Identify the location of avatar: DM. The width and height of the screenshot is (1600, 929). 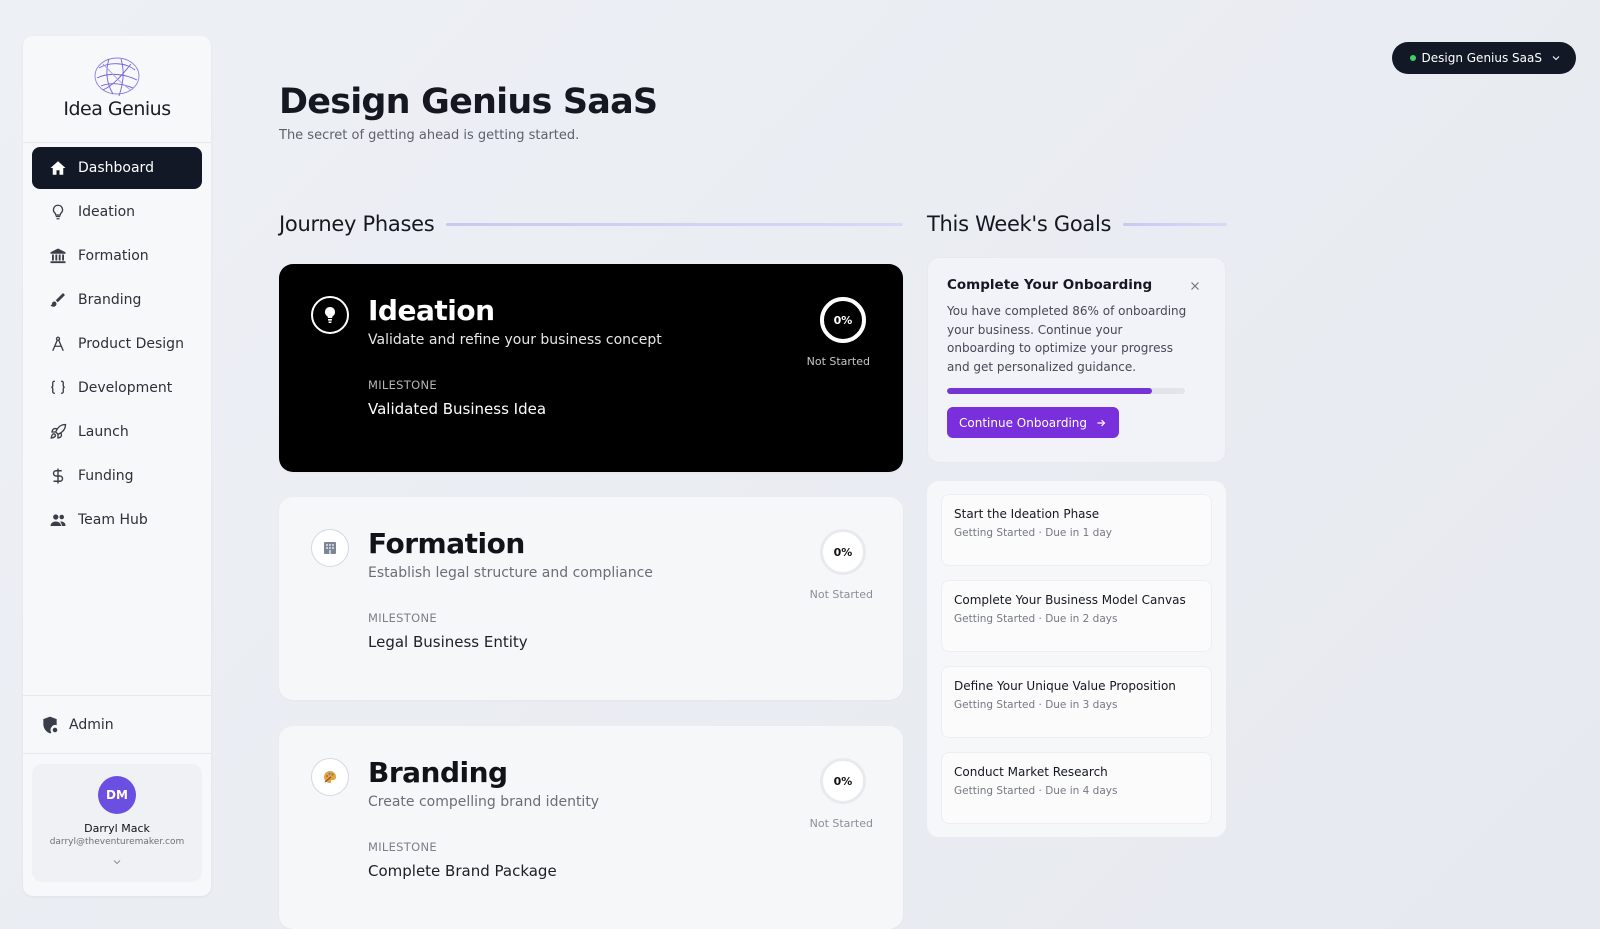
(117, 795).